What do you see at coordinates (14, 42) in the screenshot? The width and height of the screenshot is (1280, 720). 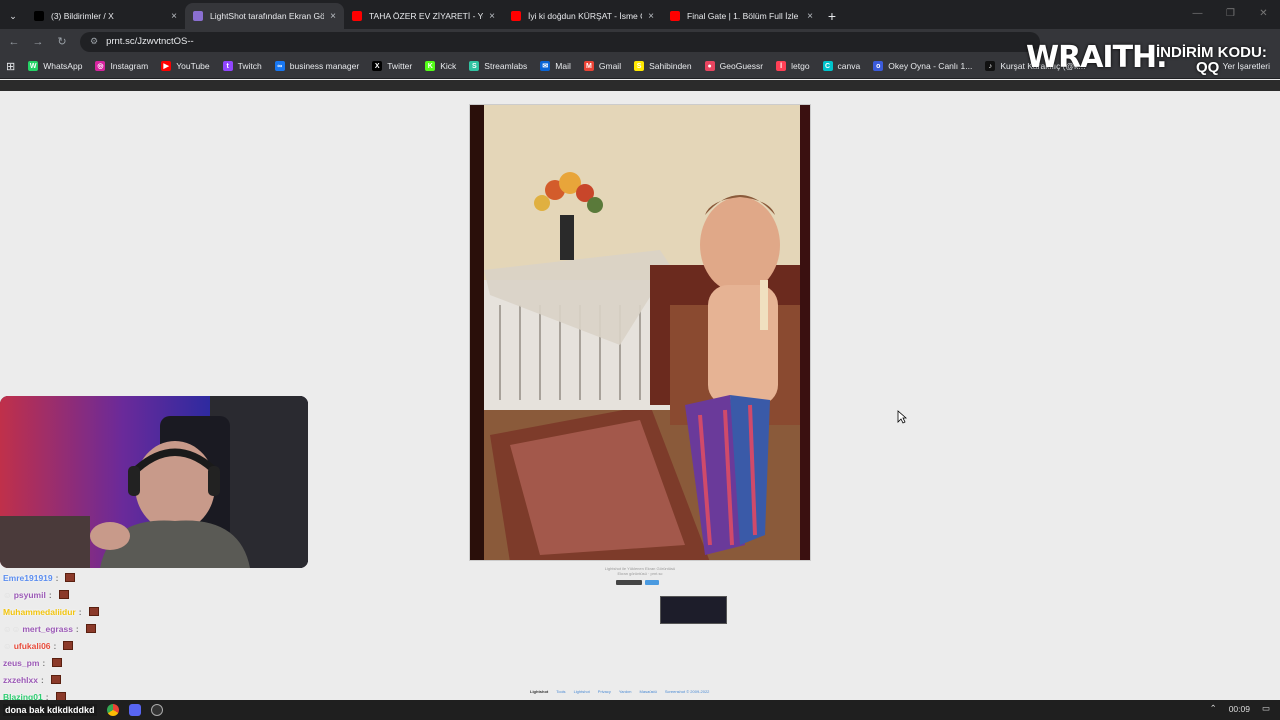 I see `back-icon: ←` at bounding box center [14, 42].